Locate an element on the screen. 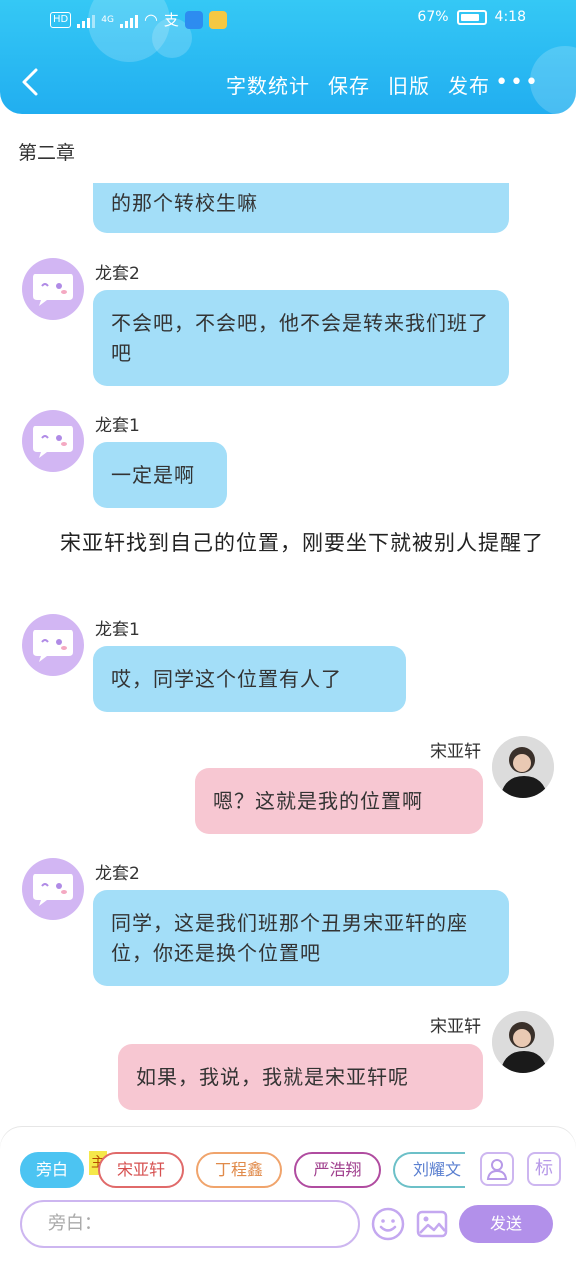 The height and width of the screenshot is (1280, 576). chapter-title: 第二章 is located at coordinates (47, 153).